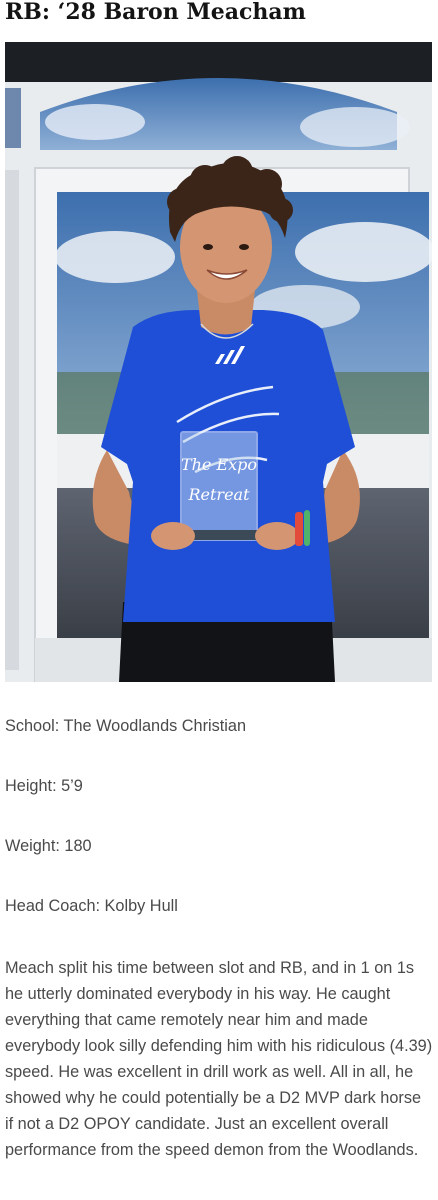 This screenshot has width=438, height=1200. I want to click on weight-line: Weight: 180, so click(48, 846).